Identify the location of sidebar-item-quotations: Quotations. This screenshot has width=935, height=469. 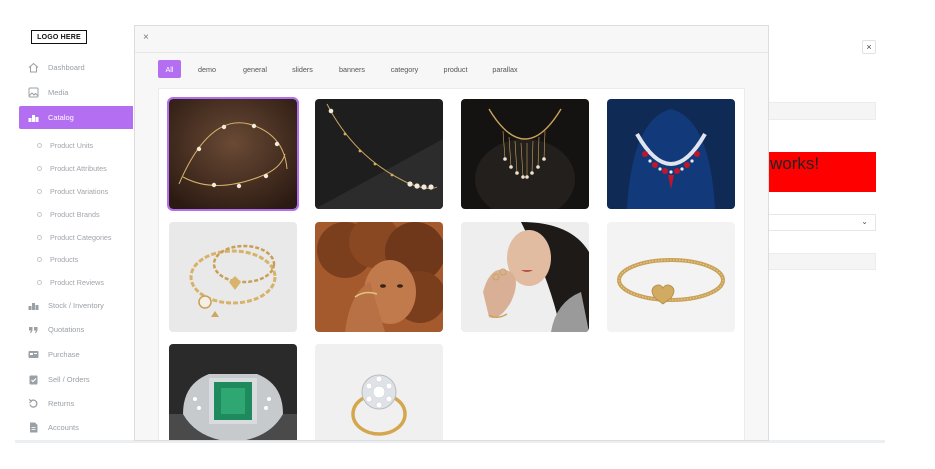
(76, 329).